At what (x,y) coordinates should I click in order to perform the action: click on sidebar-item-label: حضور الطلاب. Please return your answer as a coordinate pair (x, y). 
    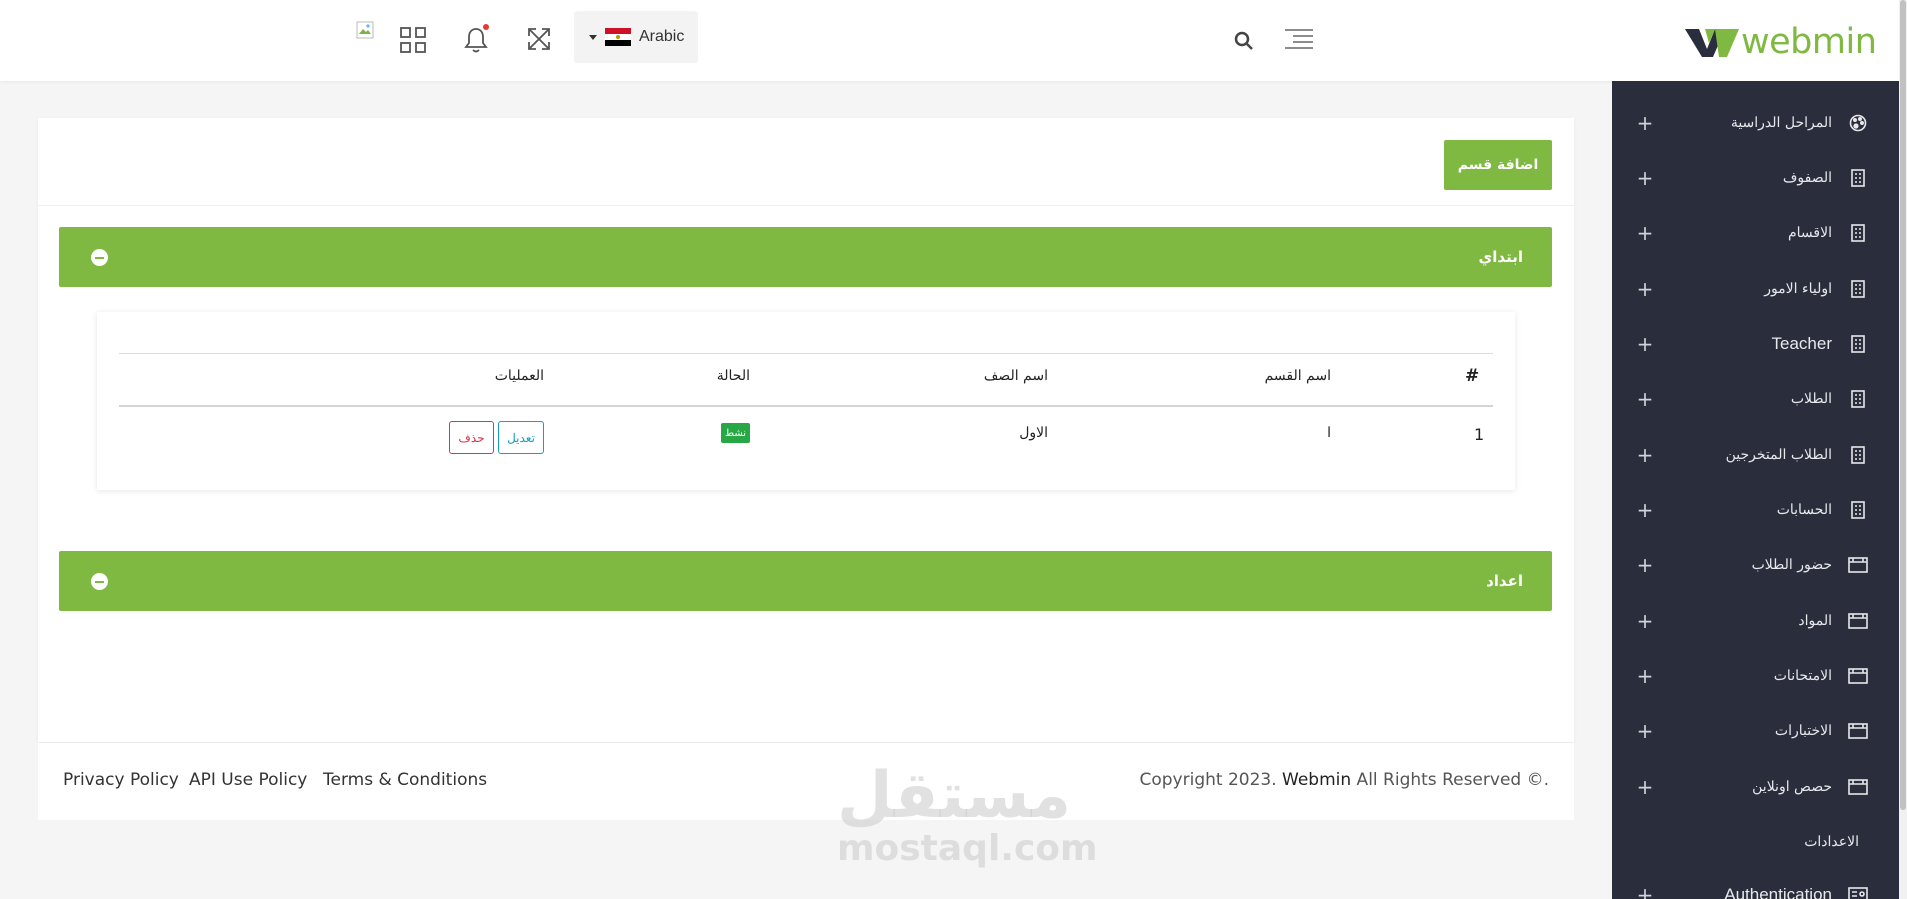
    Looking at the image, I should click on (1791, 565).